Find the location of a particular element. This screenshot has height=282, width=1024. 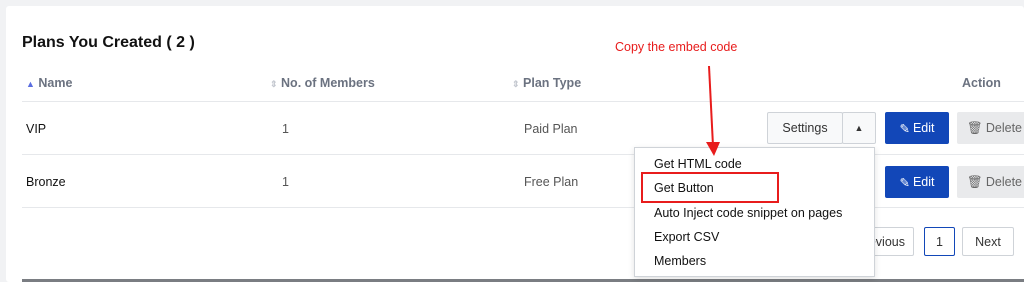

plan-name: VIP is located at coordinates (36, 129).